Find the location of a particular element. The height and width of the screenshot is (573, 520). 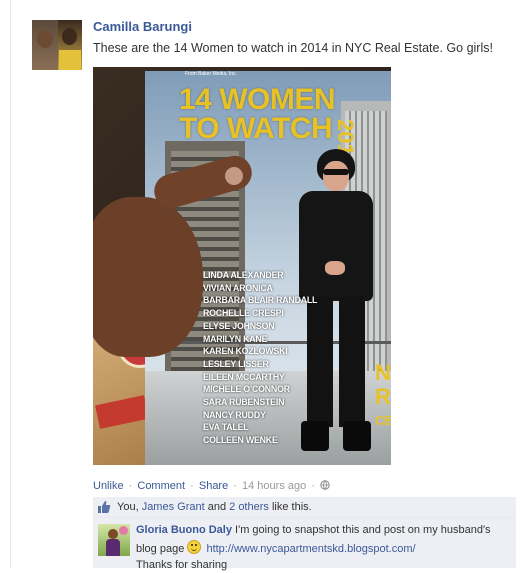

commenter-avatar-body is located at coordinates (113, 547).